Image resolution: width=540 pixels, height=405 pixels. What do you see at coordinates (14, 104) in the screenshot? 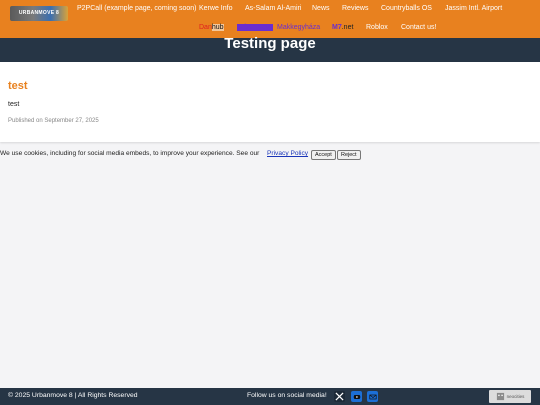
I see `post-body: test` at bounding box center [14, 104].